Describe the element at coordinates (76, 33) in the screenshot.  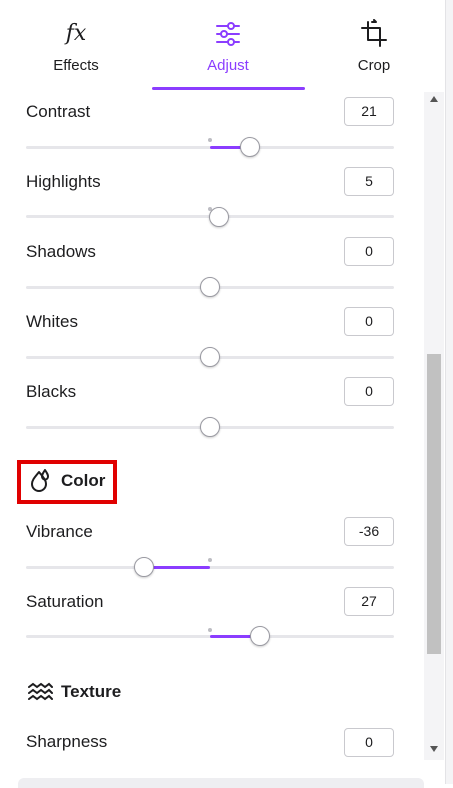
I see `fx-icon: fx` at that location.